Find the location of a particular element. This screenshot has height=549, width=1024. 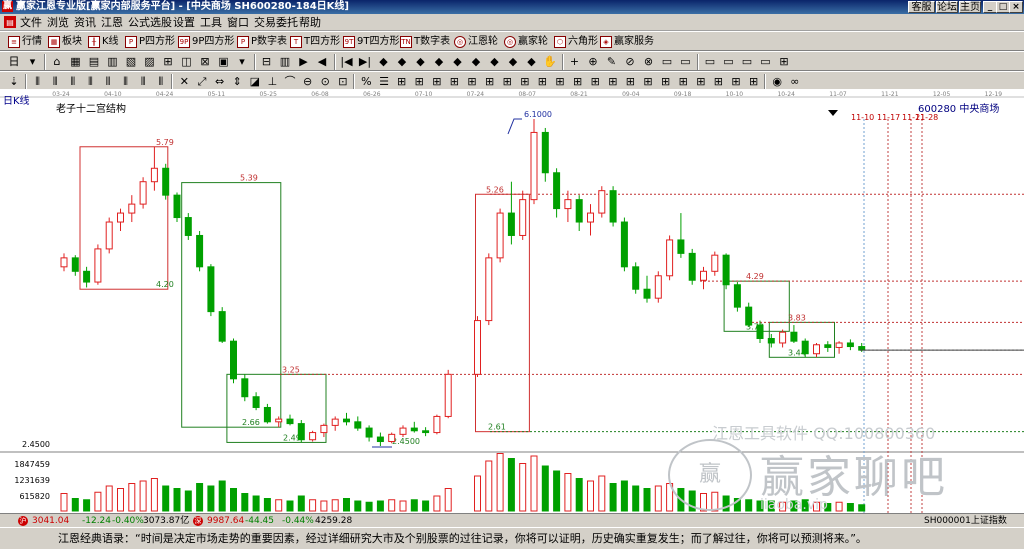

toolbar2-tool-10-icon: ⊠ is located at coordinates (205, 62).